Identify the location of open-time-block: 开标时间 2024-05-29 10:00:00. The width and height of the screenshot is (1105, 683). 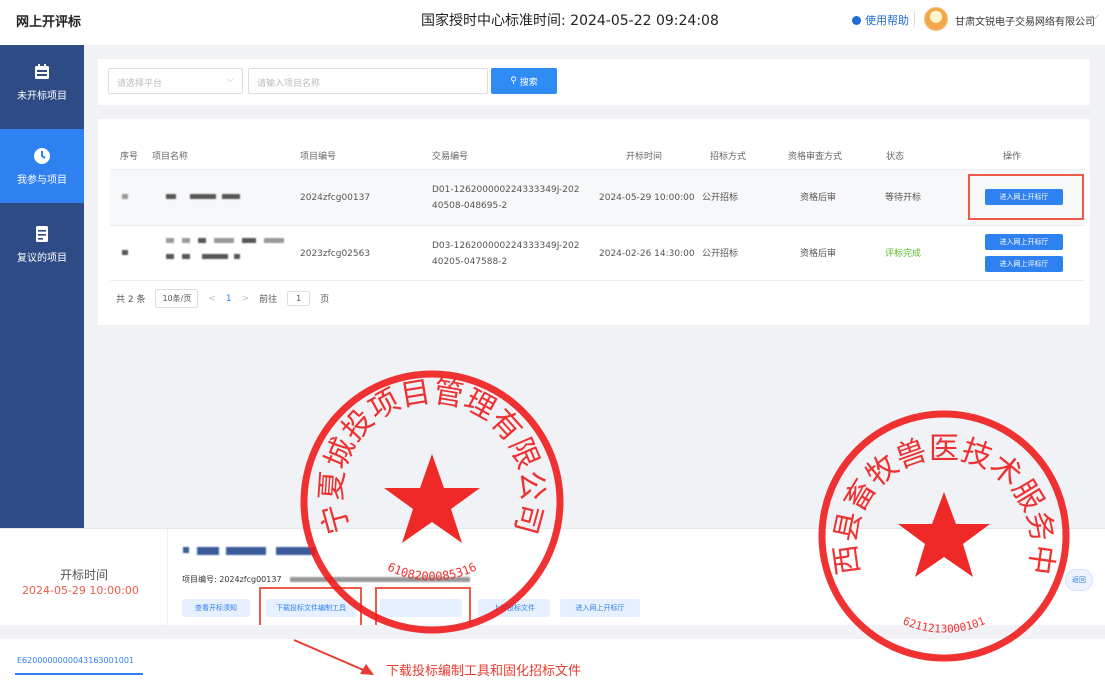
(84, 577).